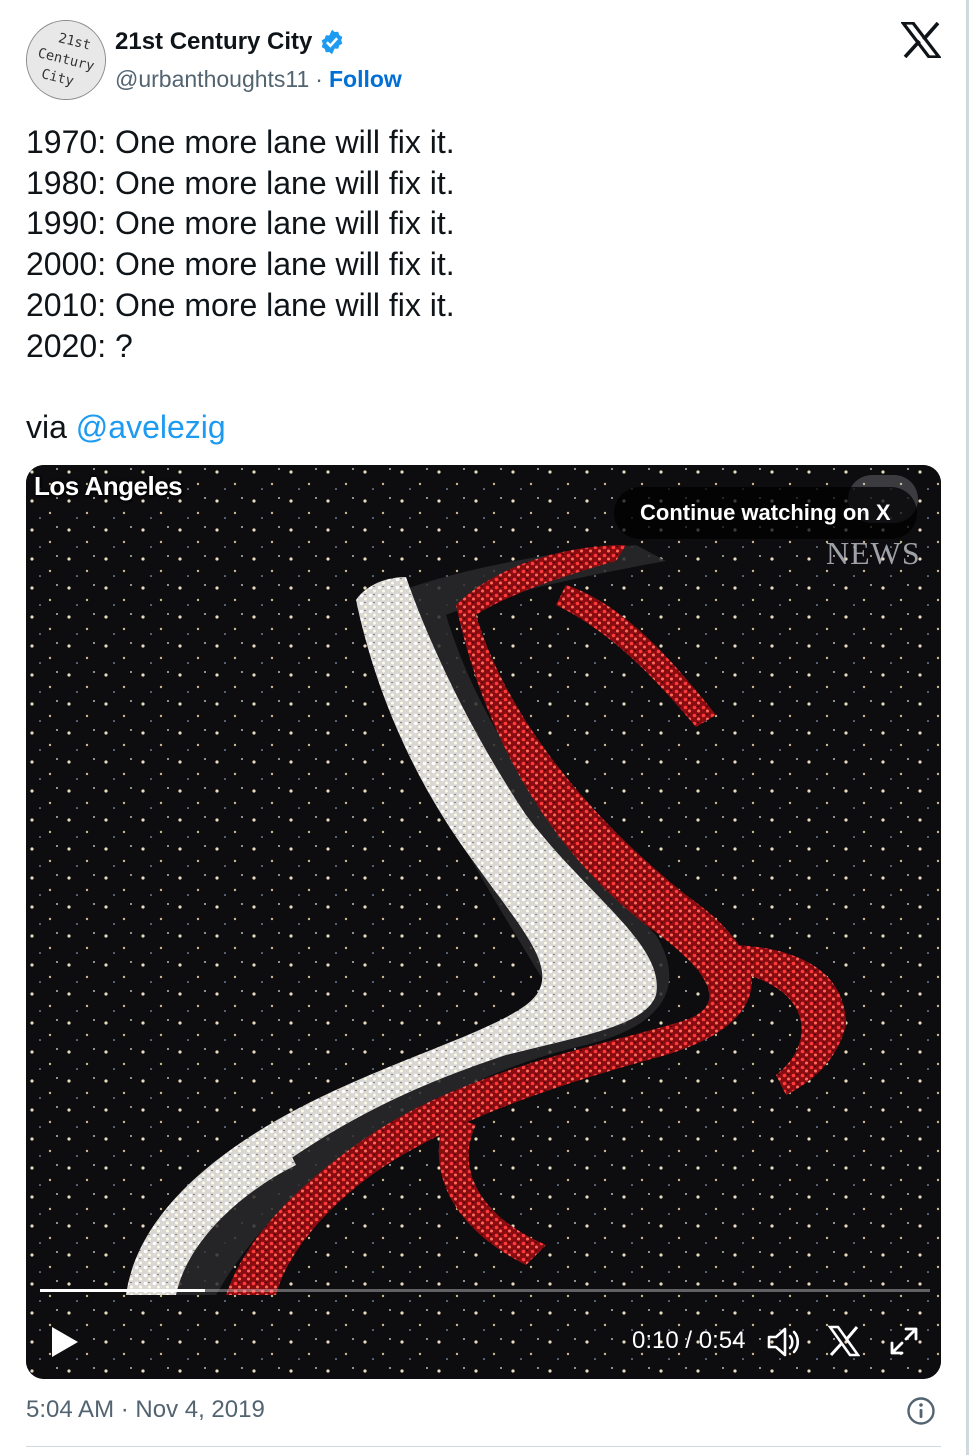  Describe the element at coordinates (689, 1340) in the screenshot. I see `video-time: 0:10 / 0:54` at that location.